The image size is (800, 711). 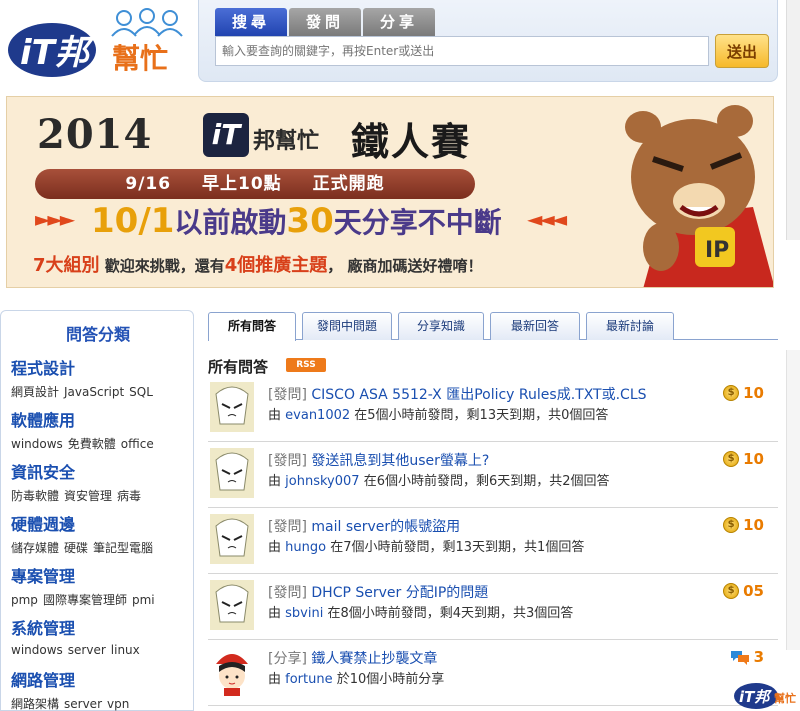 I want to click on user-link: hungo, so click(x=305, y=547).